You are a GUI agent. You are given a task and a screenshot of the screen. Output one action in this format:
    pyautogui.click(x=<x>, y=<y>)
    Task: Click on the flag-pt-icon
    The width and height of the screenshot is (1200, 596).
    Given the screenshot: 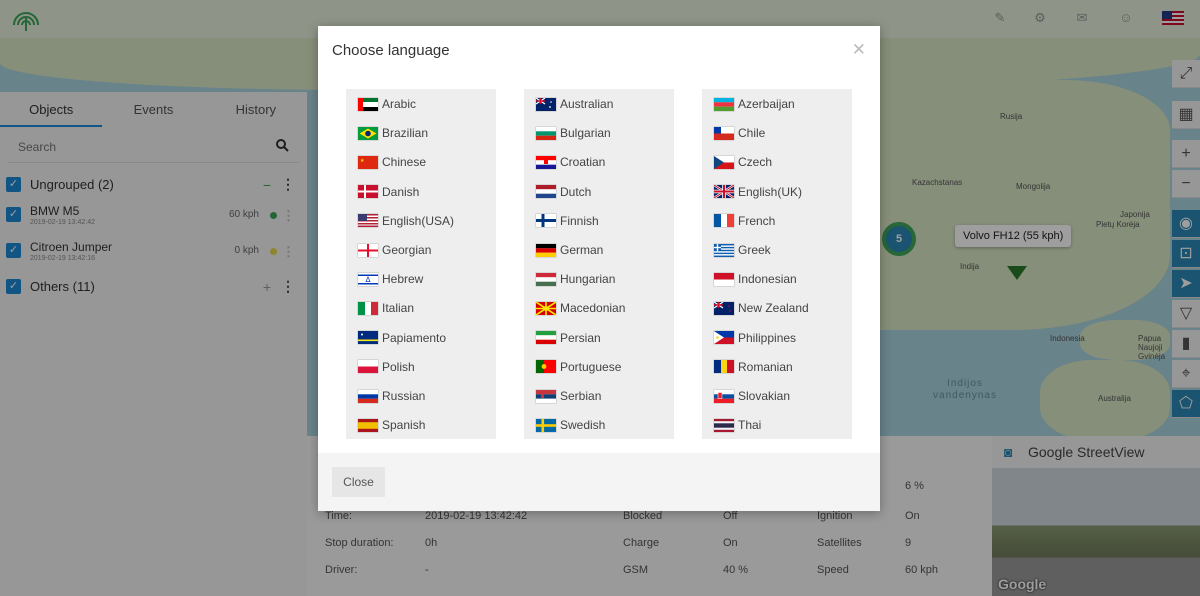 What is the action you would take?
    pyautogui.click(x=546, y=367)
    